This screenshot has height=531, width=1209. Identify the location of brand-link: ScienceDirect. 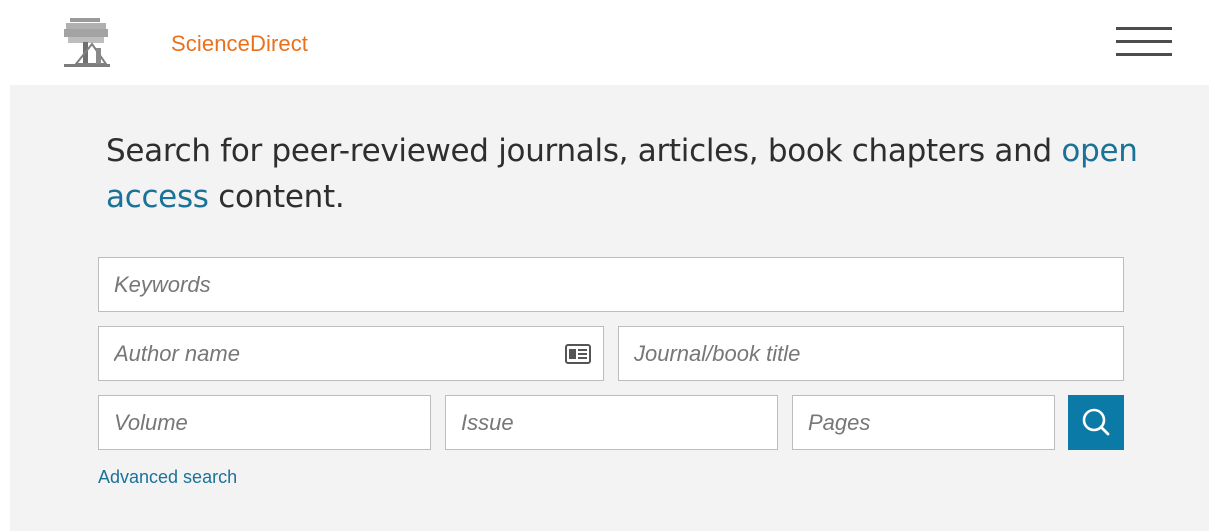
(239, 44).